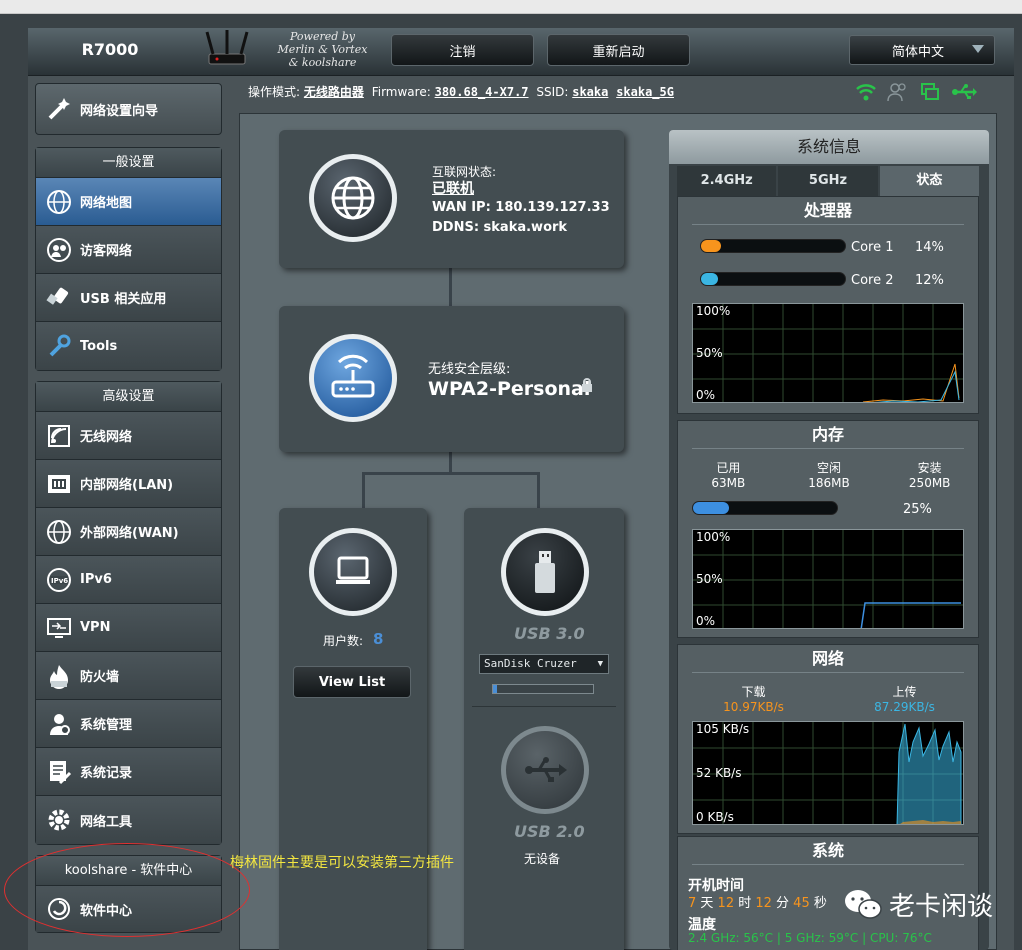 Image resolution: width=1022 pixels, height=950 pixels. I want to click on wifi-icon, so click(866, 92).